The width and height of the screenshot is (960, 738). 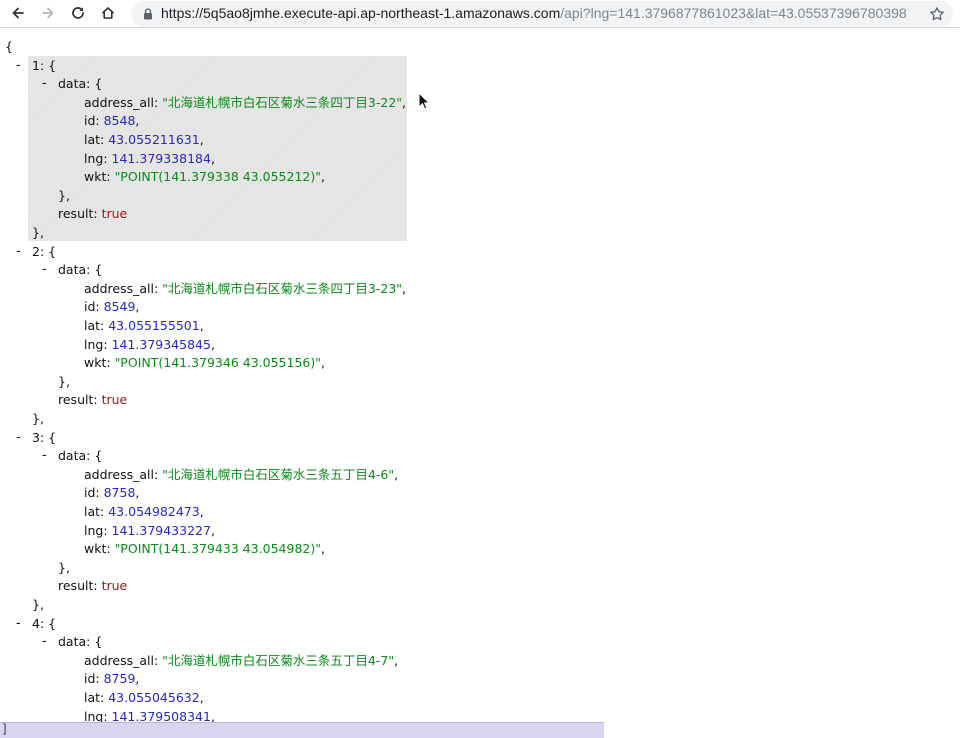 What do you see at coordinates (217, 362) in the screenshot?
I see `field-value-wkt: "POINT(141.379346 43.055156)"` at bounding box center [217, 362].